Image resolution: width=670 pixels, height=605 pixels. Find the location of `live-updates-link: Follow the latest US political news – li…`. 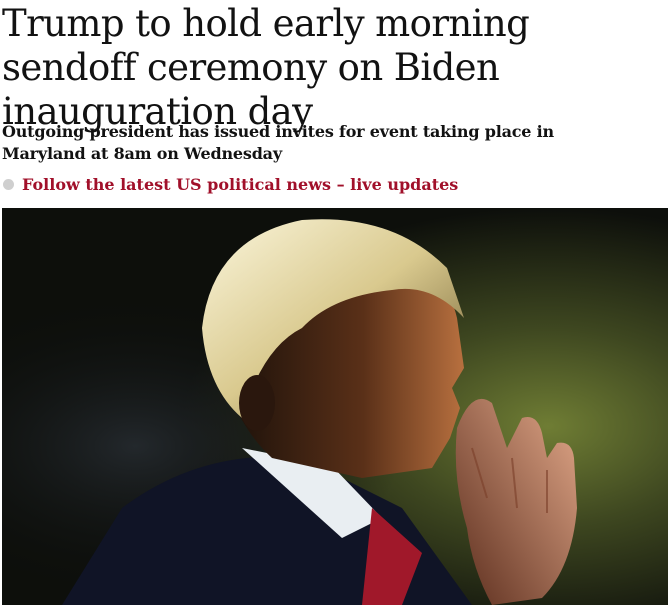

live-updates-link: Follow the latest US political news – li… is located at coordinates (229, 184).